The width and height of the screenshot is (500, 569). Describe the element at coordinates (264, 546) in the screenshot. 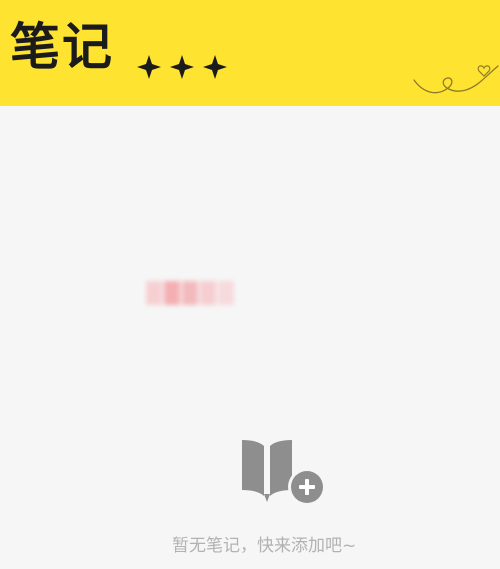

I see `empty-state-message: 暂无笔记，快来添加吧~` at that location.